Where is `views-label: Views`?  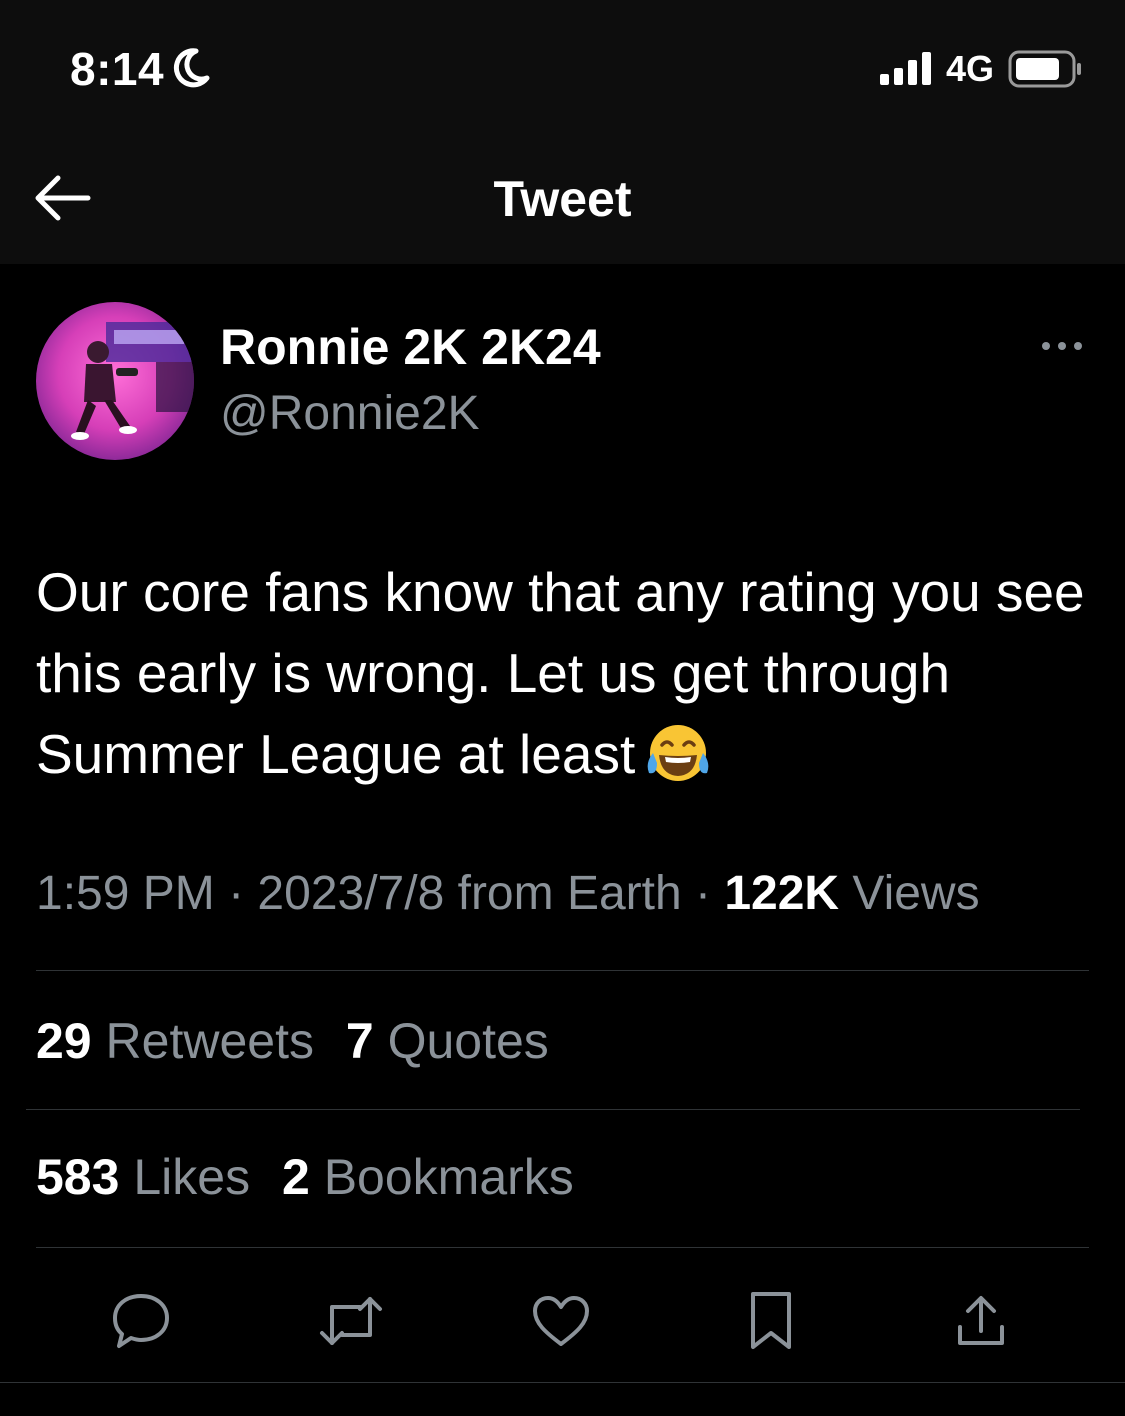
views-label: Views is located at coordinates (916, 893).